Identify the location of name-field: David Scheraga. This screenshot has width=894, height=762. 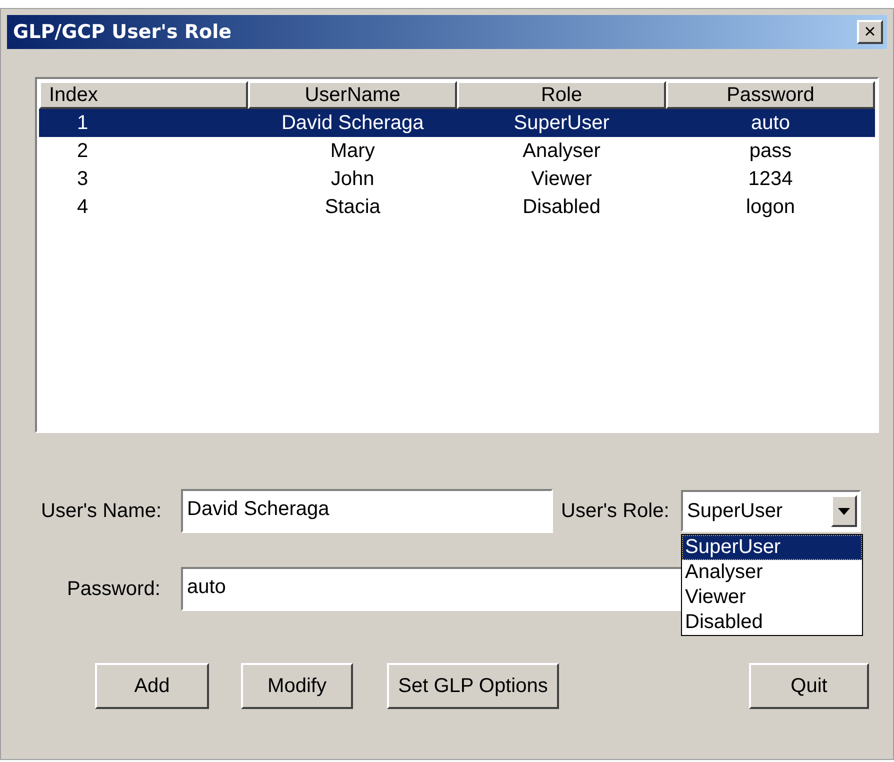
(367, 511).